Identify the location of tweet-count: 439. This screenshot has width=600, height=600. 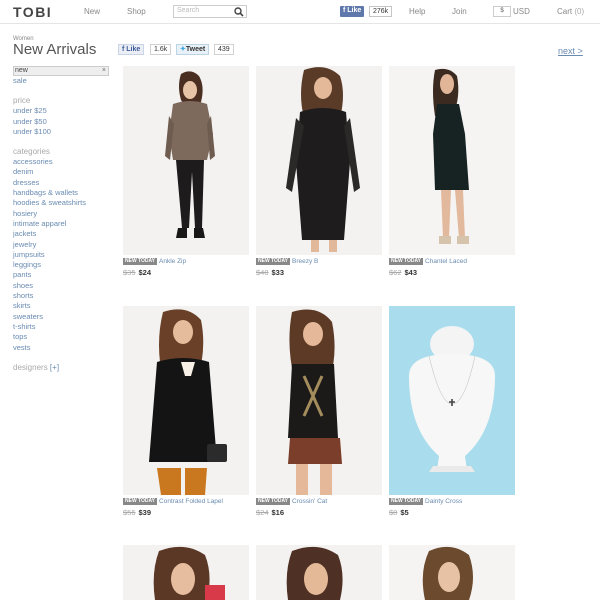
(224, 49).